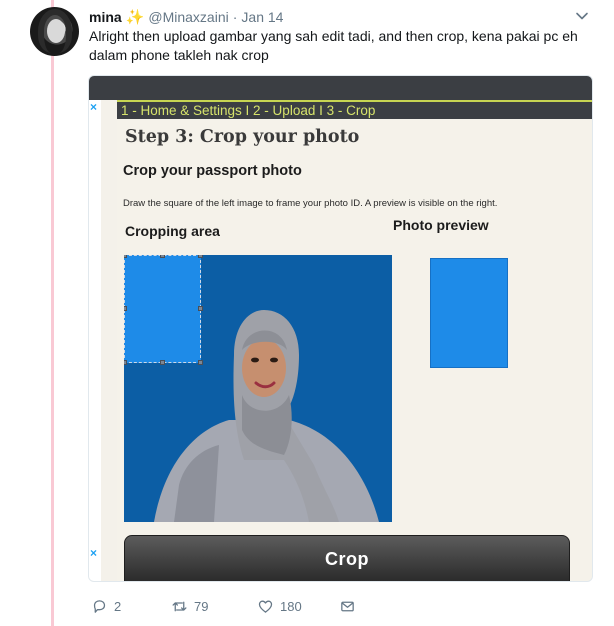  I want to click on tweet-timestamp: Jan 14, so click(262, 17).